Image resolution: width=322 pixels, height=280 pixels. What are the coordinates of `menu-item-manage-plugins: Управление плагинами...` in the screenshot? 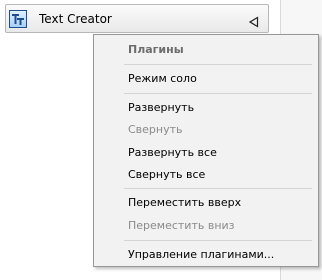 It's located at (206, 255).